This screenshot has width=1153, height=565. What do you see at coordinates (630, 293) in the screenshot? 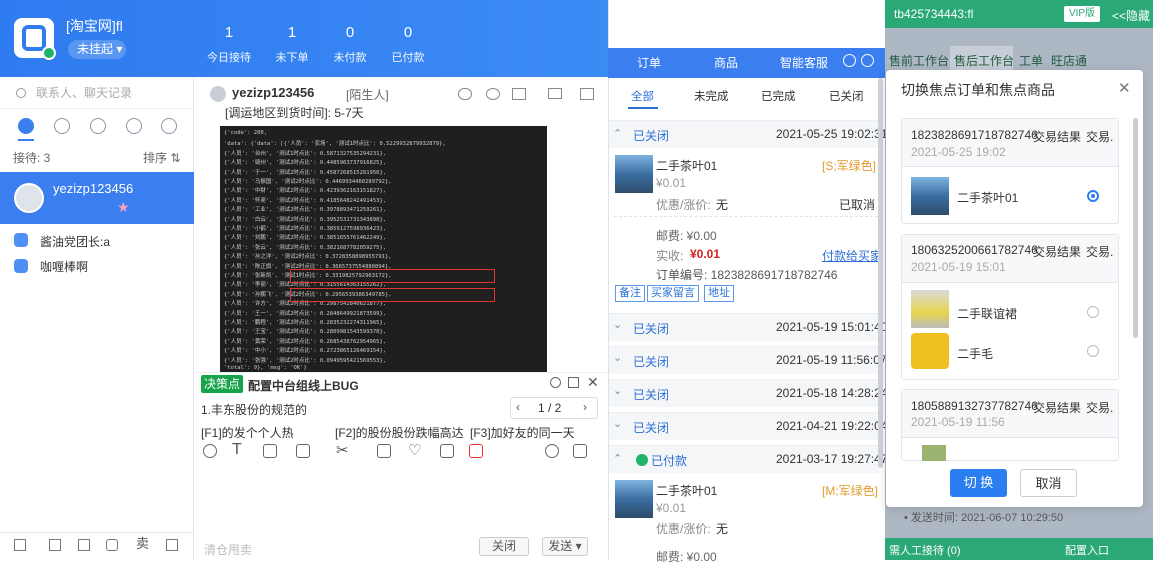
I see `note-tag: 备注` at bounding box center [630, 293].